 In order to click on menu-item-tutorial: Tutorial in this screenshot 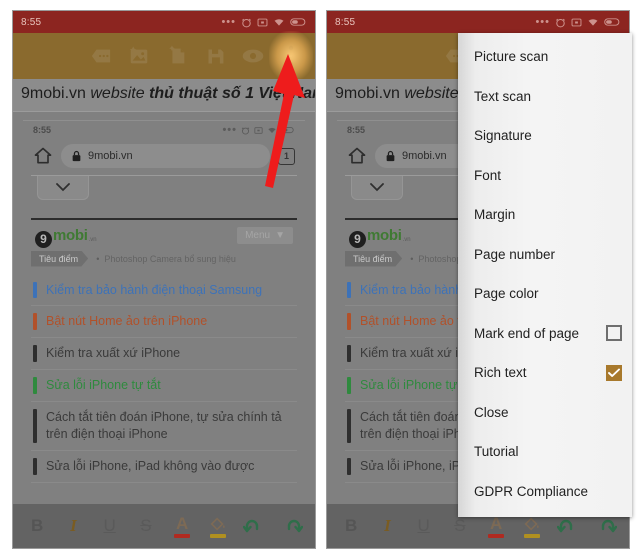, I will do `click(545, 452)`.